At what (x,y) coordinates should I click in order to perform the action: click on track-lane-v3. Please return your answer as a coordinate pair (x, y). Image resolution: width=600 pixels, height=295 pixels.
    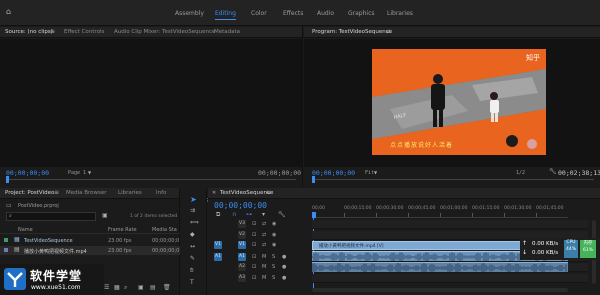
    Looking at the image, I should click on (450, 224).